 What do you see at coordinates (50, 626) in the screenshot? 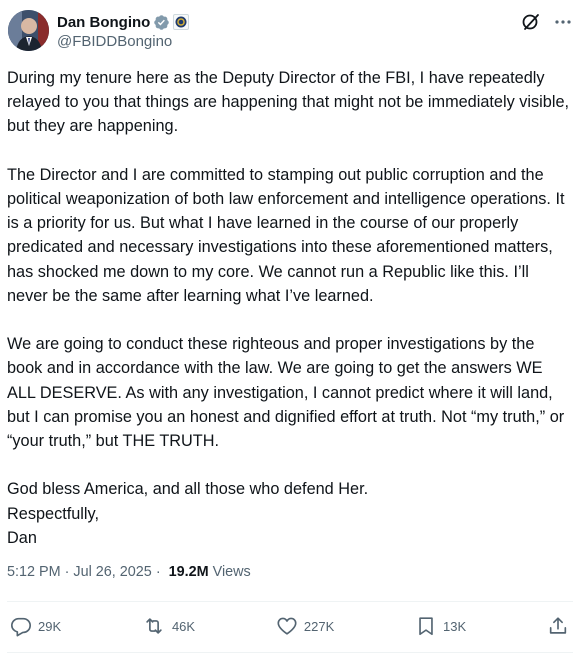
I see `reply-count: 29K` at bounding box center [50, 626].